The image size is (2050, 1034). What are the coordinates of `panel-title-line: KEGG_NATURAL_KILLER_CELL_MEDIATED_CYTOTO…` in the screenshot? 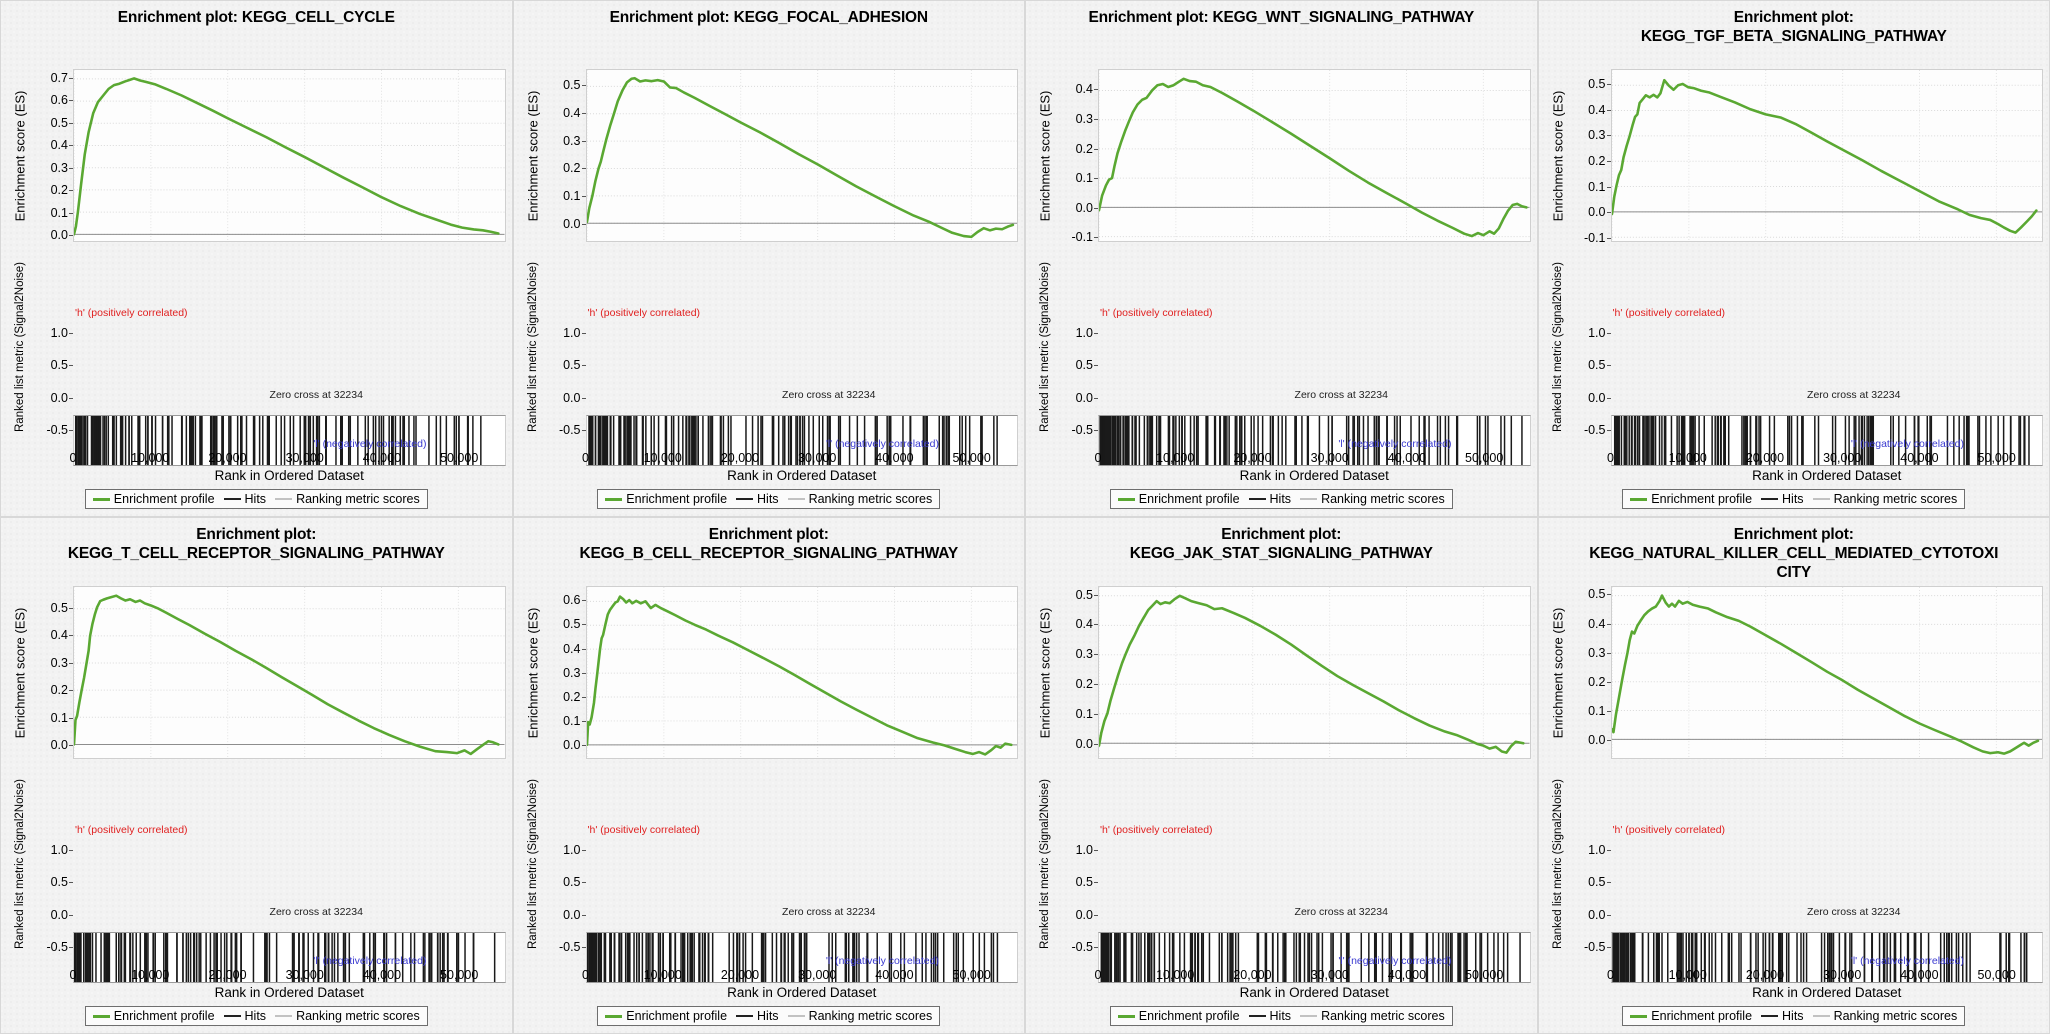 It's located at (1794, 553).